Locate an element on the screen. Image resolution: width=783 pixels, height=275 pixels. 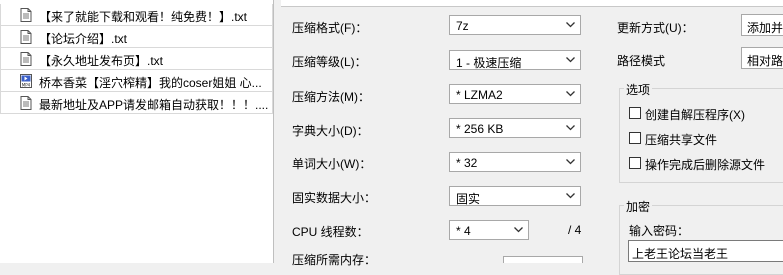
file-row: 【永久地址发布页】.txt is located at coordinates (136, 59).